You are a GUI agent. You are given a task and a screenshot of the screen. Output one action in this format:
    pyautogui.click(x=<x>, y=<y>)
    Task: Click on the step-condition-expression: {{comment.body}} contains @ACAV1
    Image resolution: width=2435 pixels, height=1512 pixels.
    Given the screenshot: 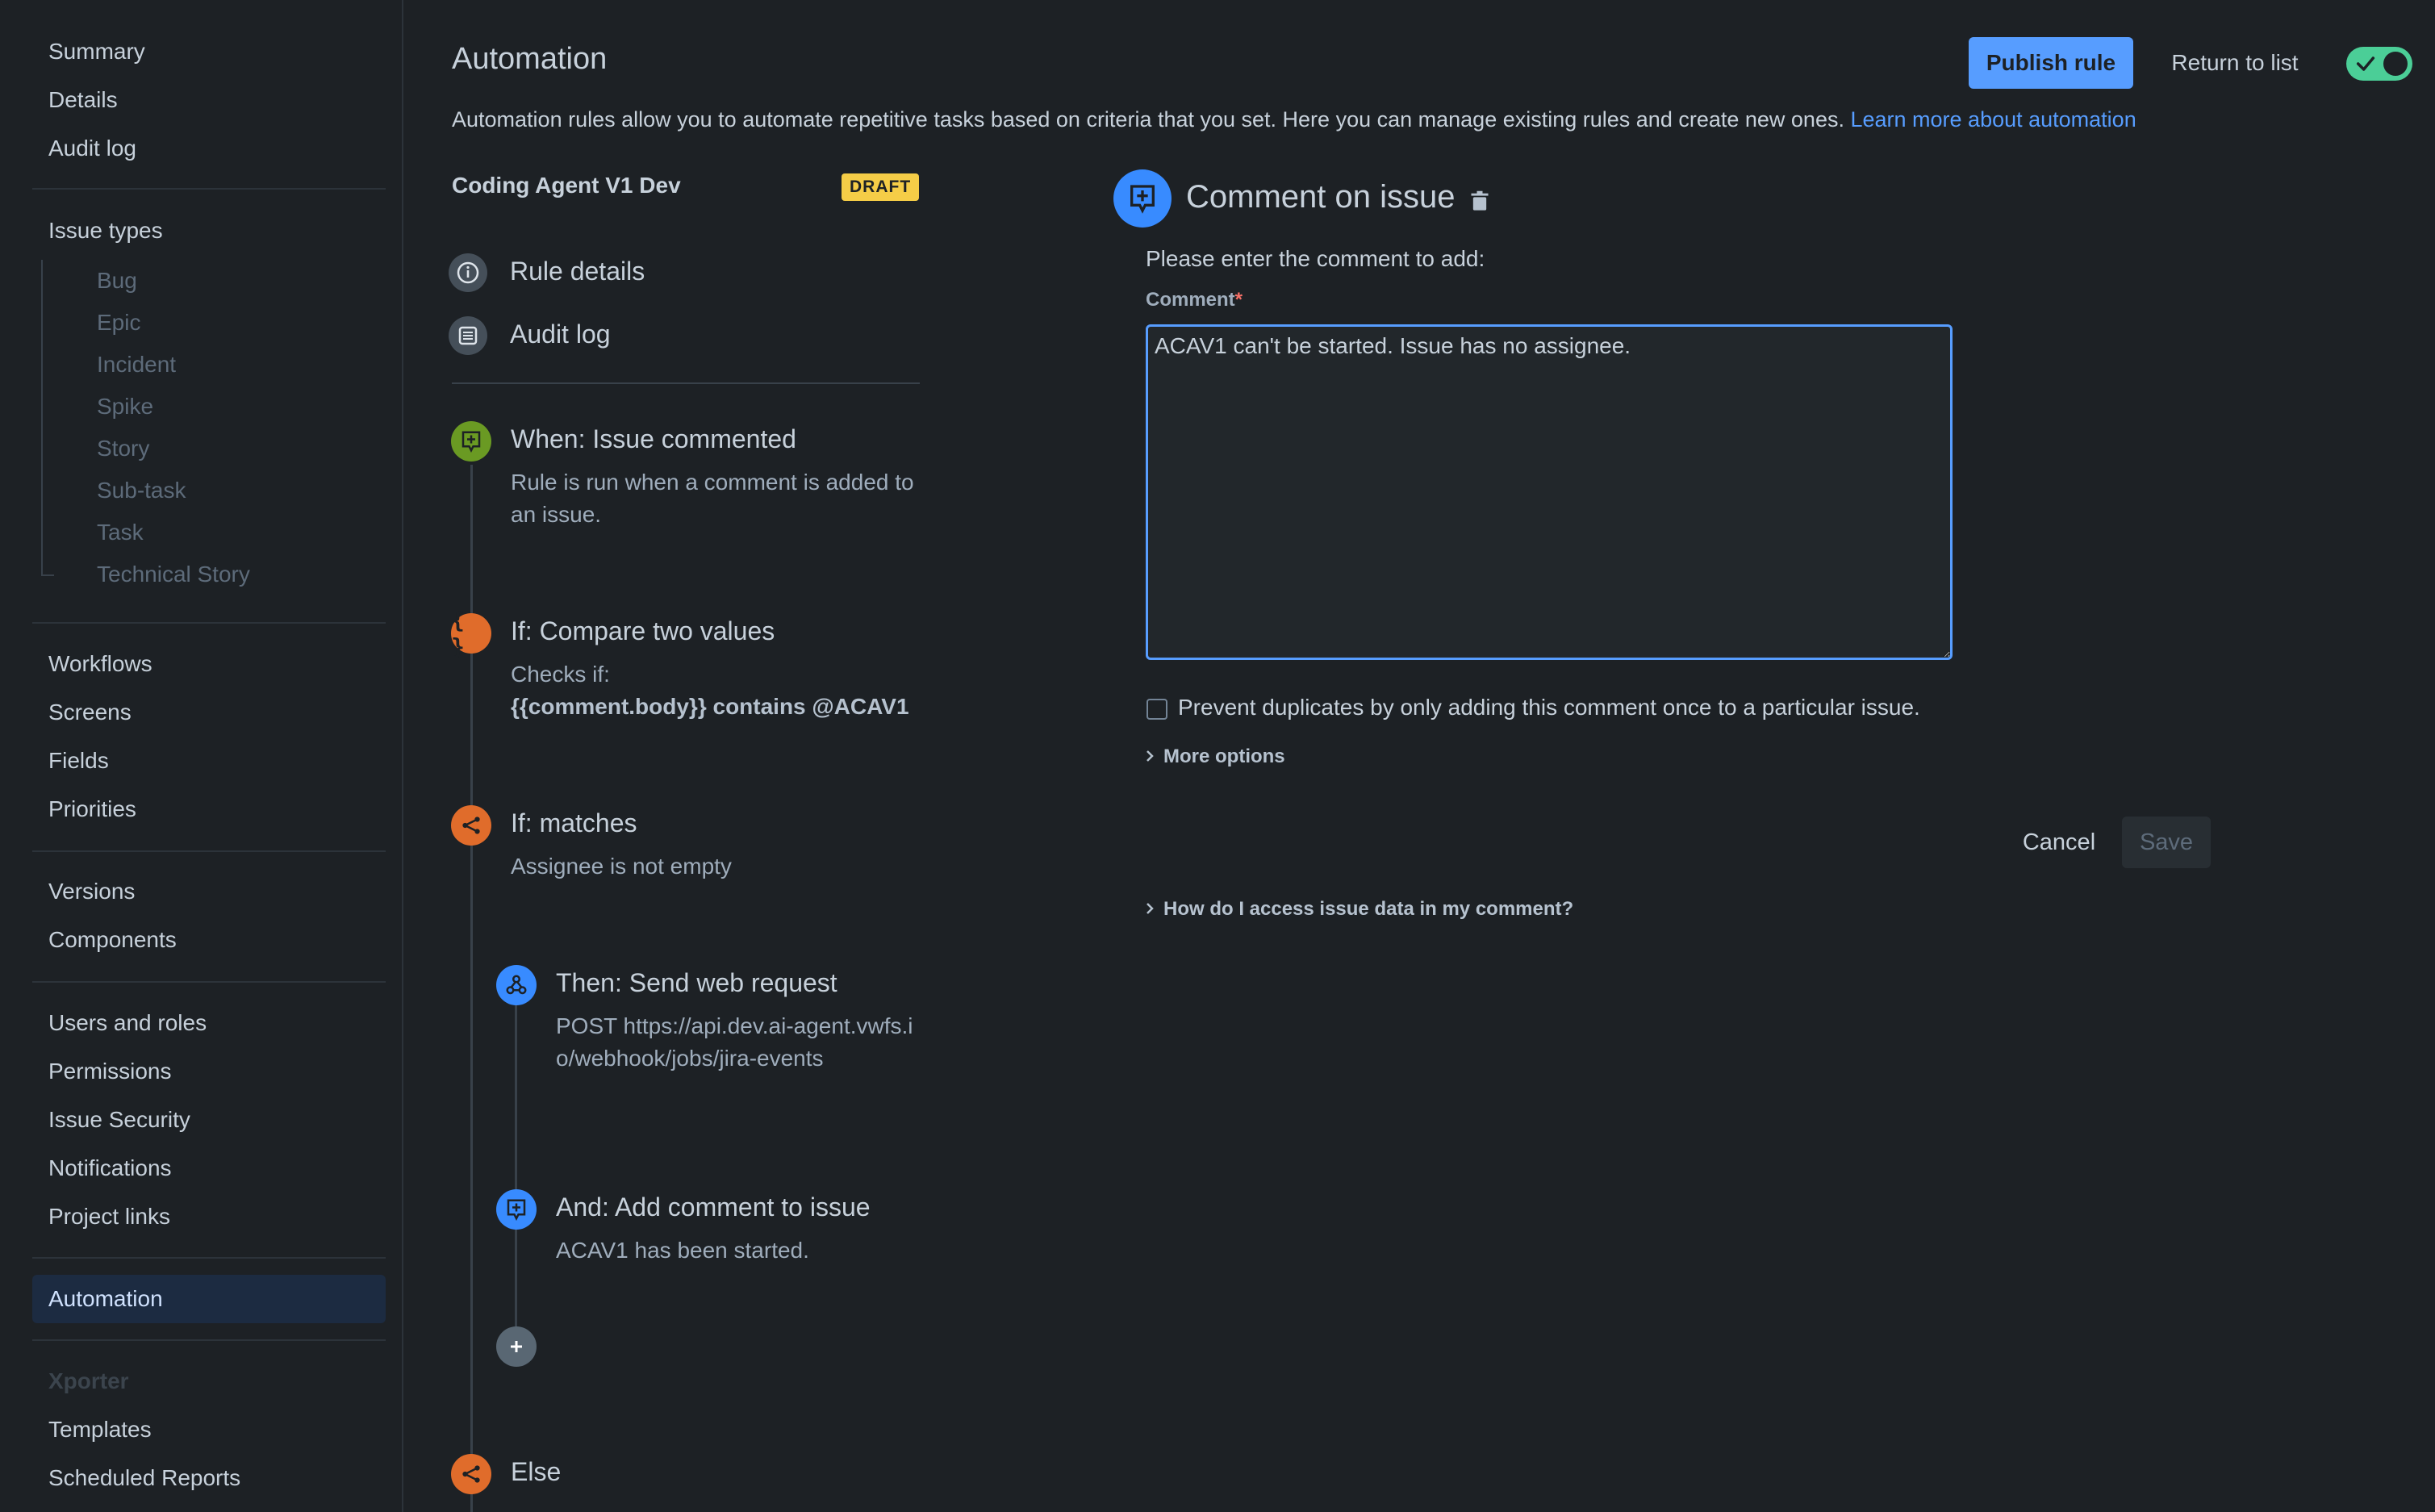 What is the action you would take?
    pyautogui.click(x=710, y=706)
    